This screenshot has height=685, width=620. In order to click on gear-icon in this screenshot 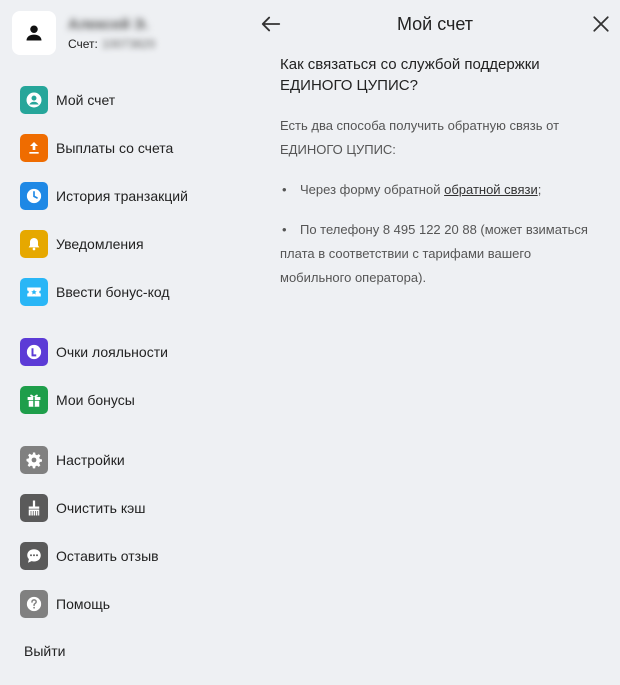, I will do `click(34, 460)`.